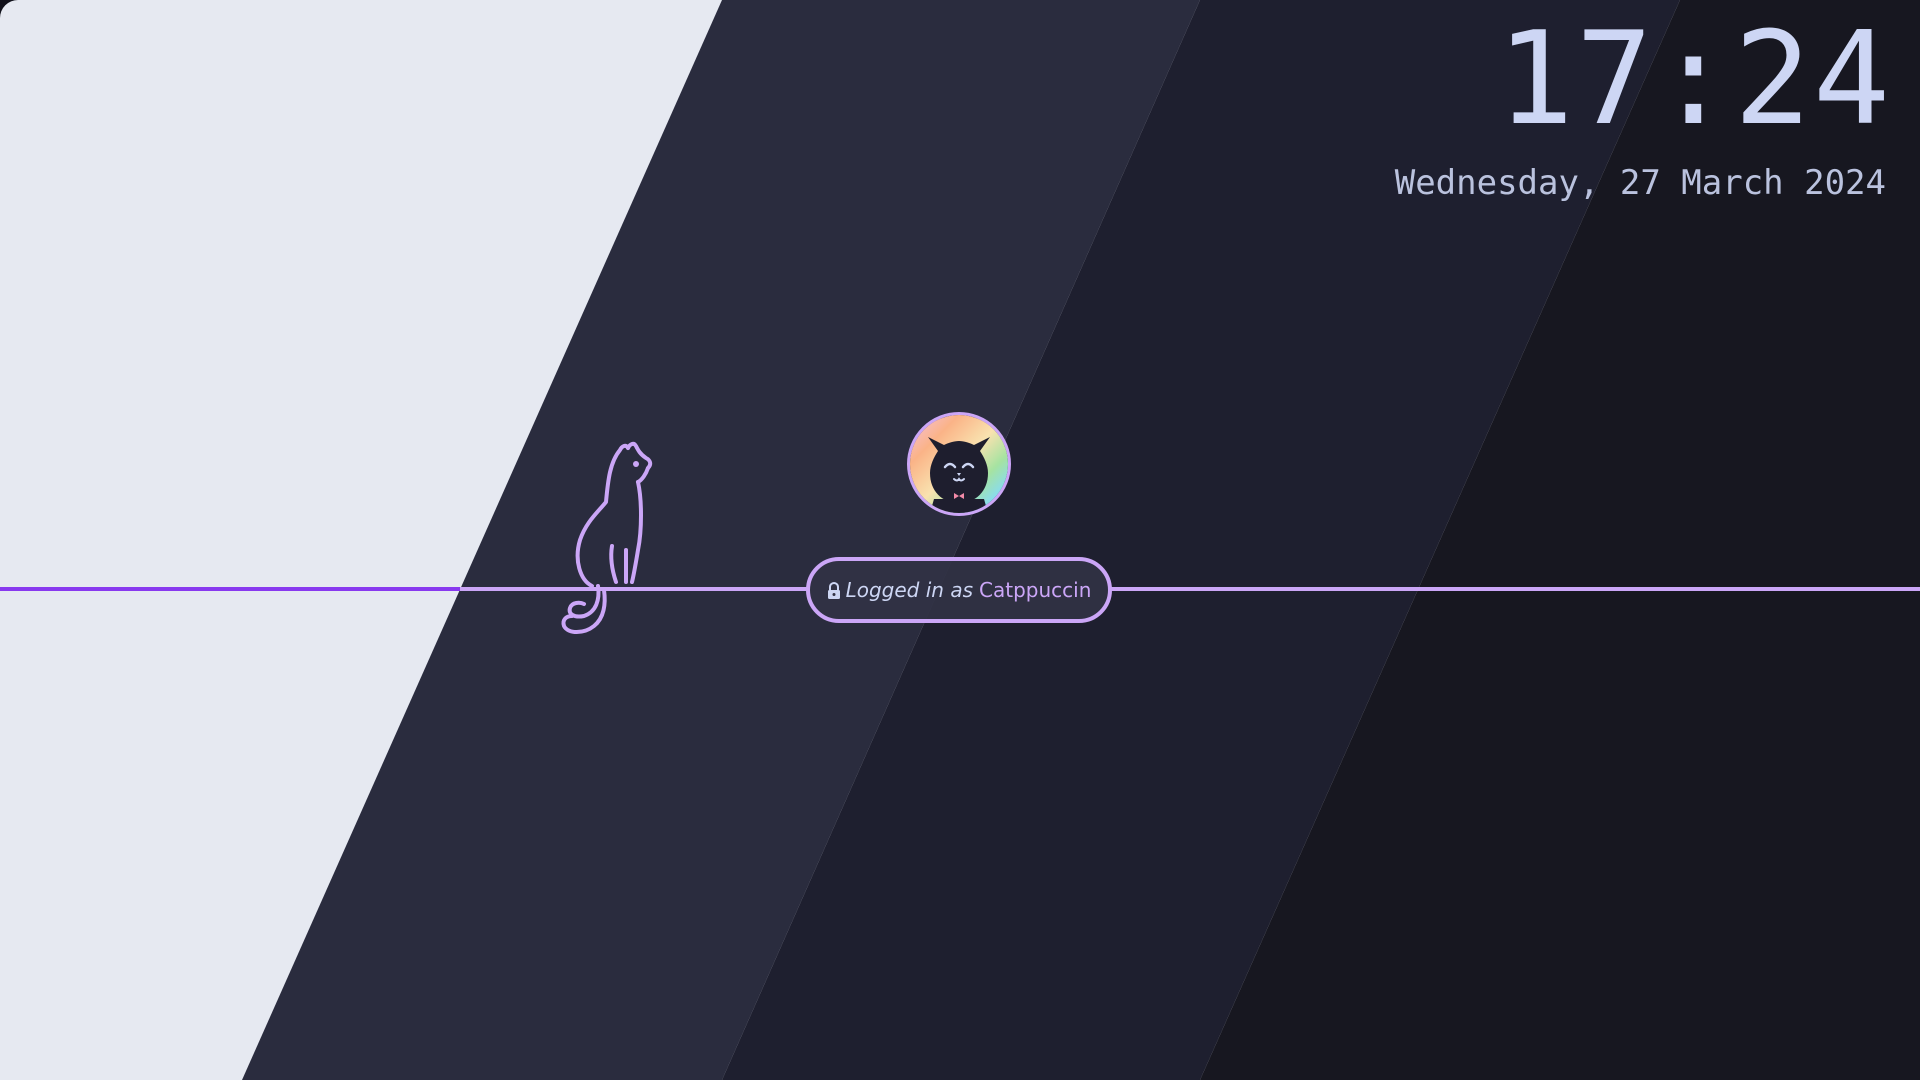 The height and width of the screenshot is (1080, 1920). Describe the element at coordinates (607, 537) in the screenshot. I see `sitting-cat-icon` at that location.